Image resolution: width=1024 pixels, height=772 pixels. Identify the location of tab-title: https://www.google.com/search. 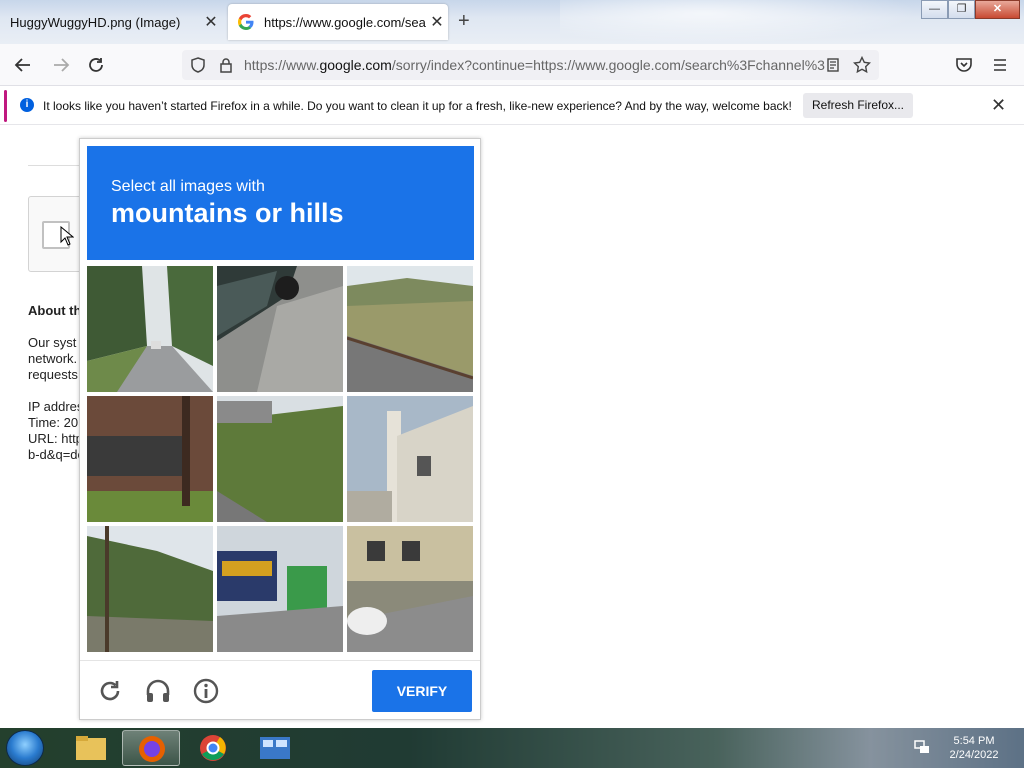
(345, 22).